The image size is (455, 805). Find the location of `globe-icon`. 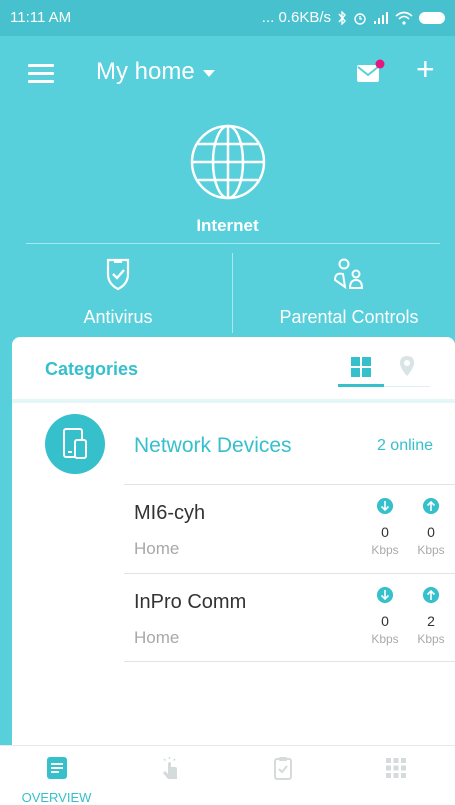

globe-icon is located at coordinates (227, 162).